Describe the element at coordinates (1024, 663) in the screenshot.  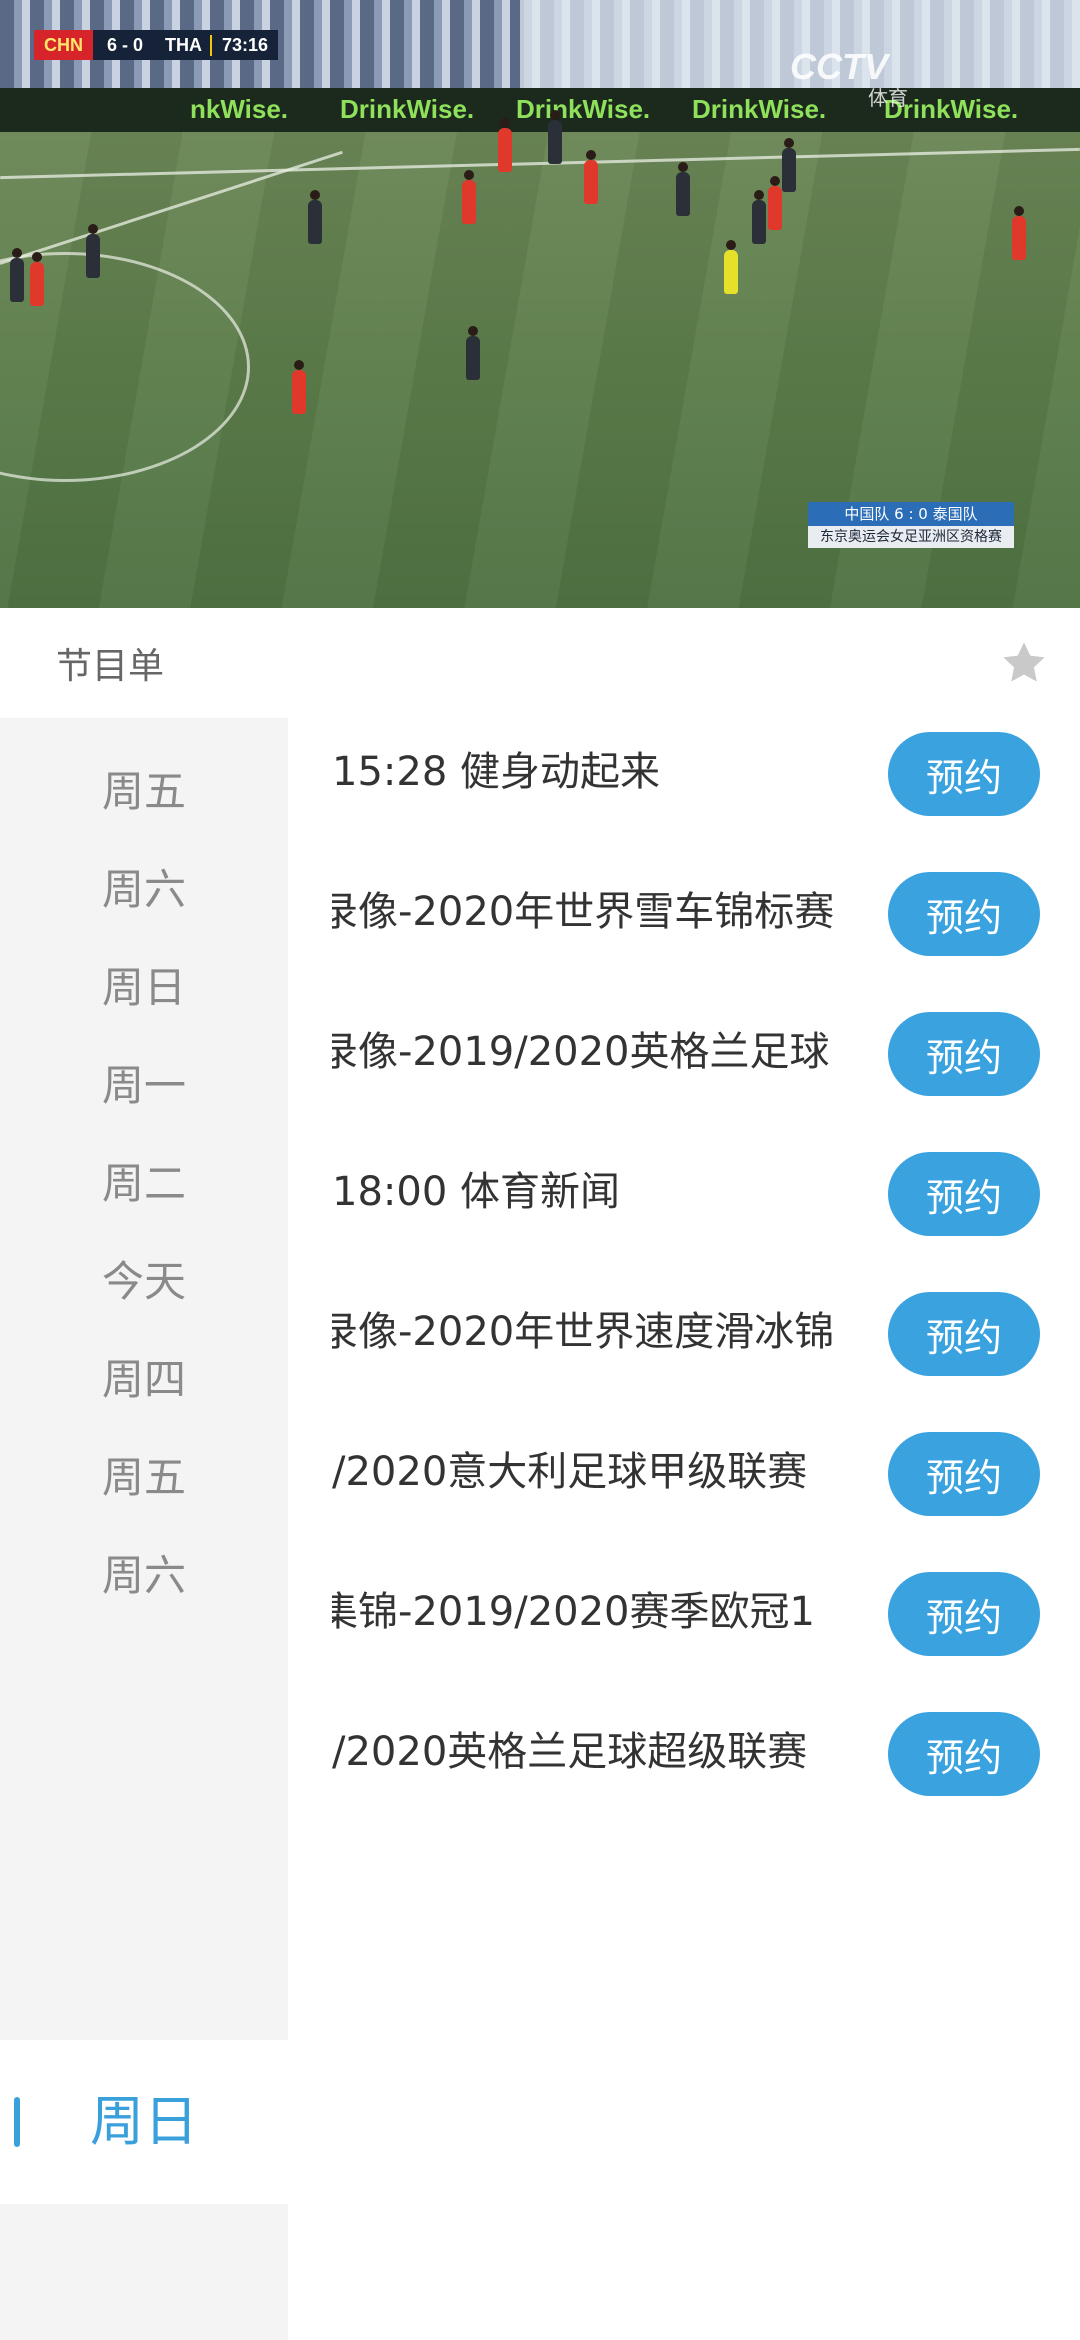
I see `star-icon` at that location.